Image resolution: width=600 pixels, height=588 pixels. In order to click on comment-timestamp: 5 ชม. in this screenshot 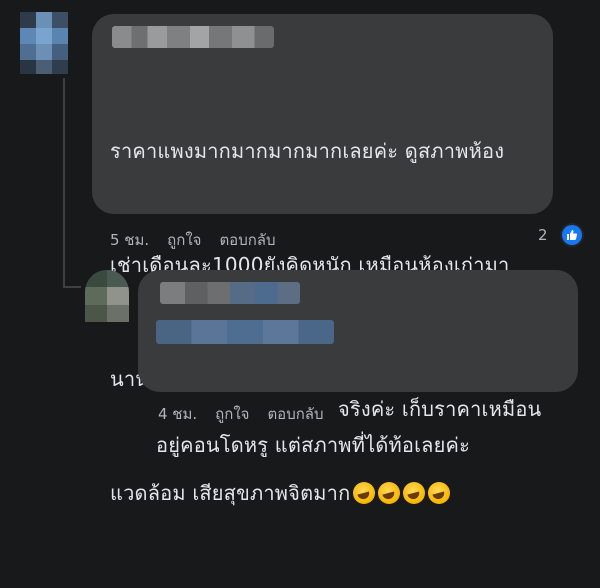, I will do `click(129, 240)`.